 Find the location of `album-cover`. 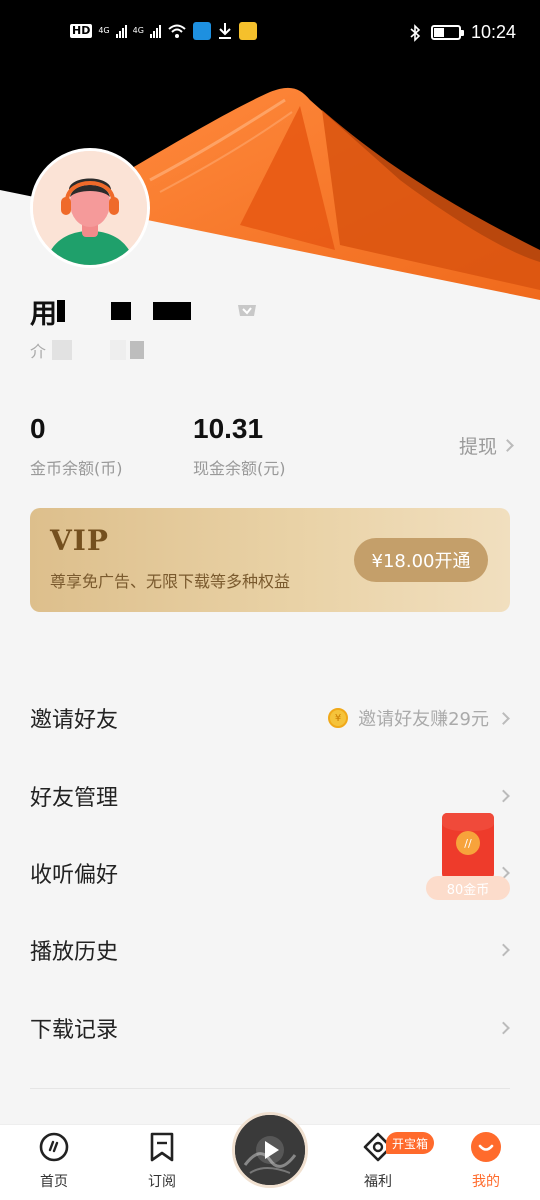

album-cover is located at coordinates (270, 1150).